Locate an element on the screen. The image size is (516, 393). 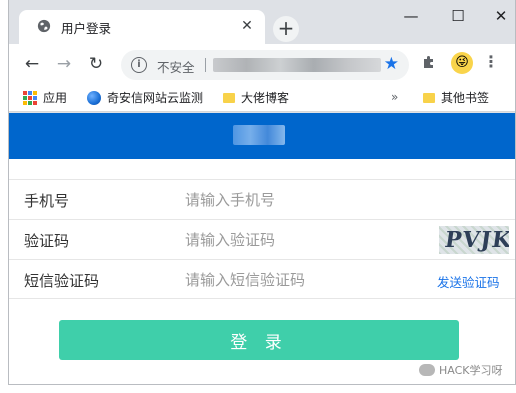
bookmarks-bar: 应用 奇安信网站云监测 大佬博客 » 其他书签 is located at coordinates (262, 98).